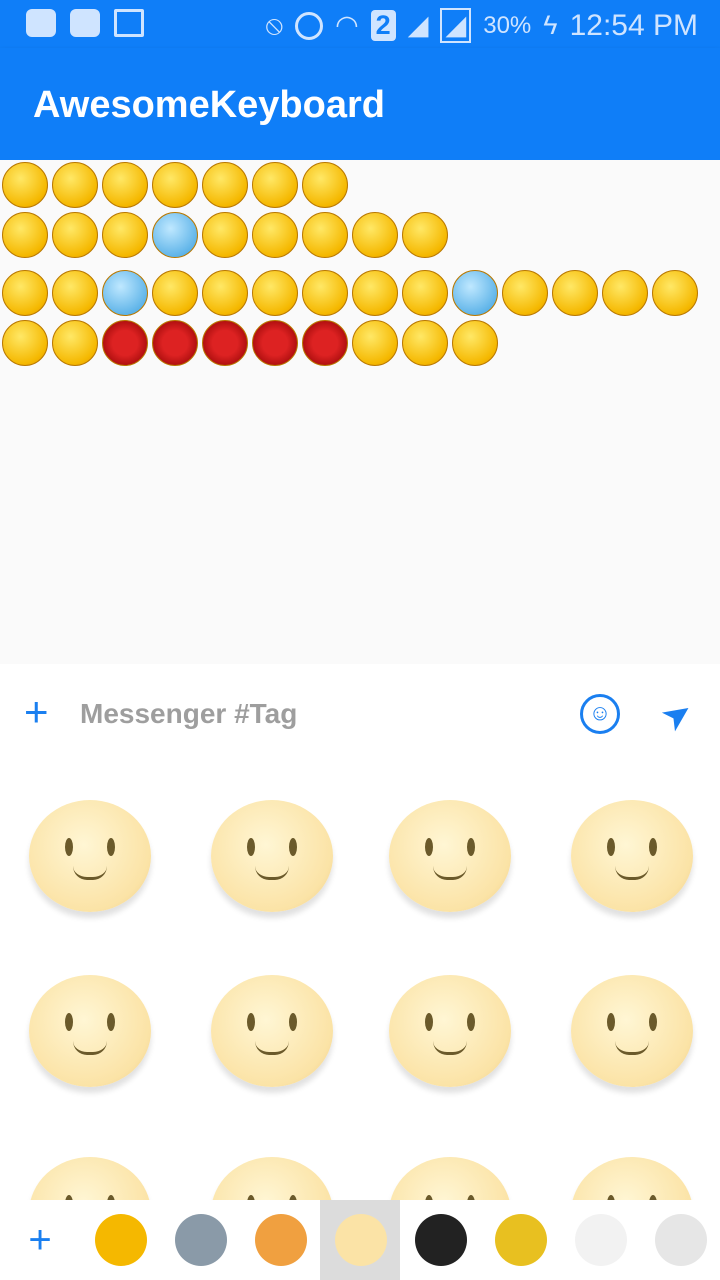 This screenshot has width=720, height=1280. I want to click on tab-hi-cat-pack, so click(200, 1240).